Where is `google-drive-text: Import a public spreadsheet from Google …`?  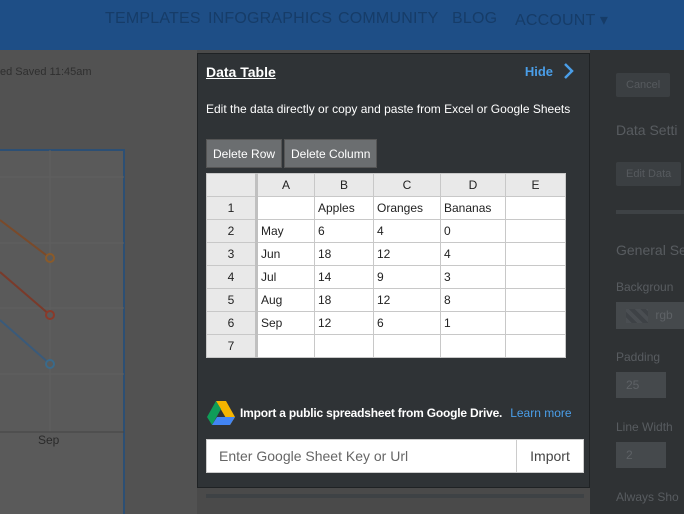 google-drive-text: Import a public spreadsheet from Google … is located at coordinates (371, 413).